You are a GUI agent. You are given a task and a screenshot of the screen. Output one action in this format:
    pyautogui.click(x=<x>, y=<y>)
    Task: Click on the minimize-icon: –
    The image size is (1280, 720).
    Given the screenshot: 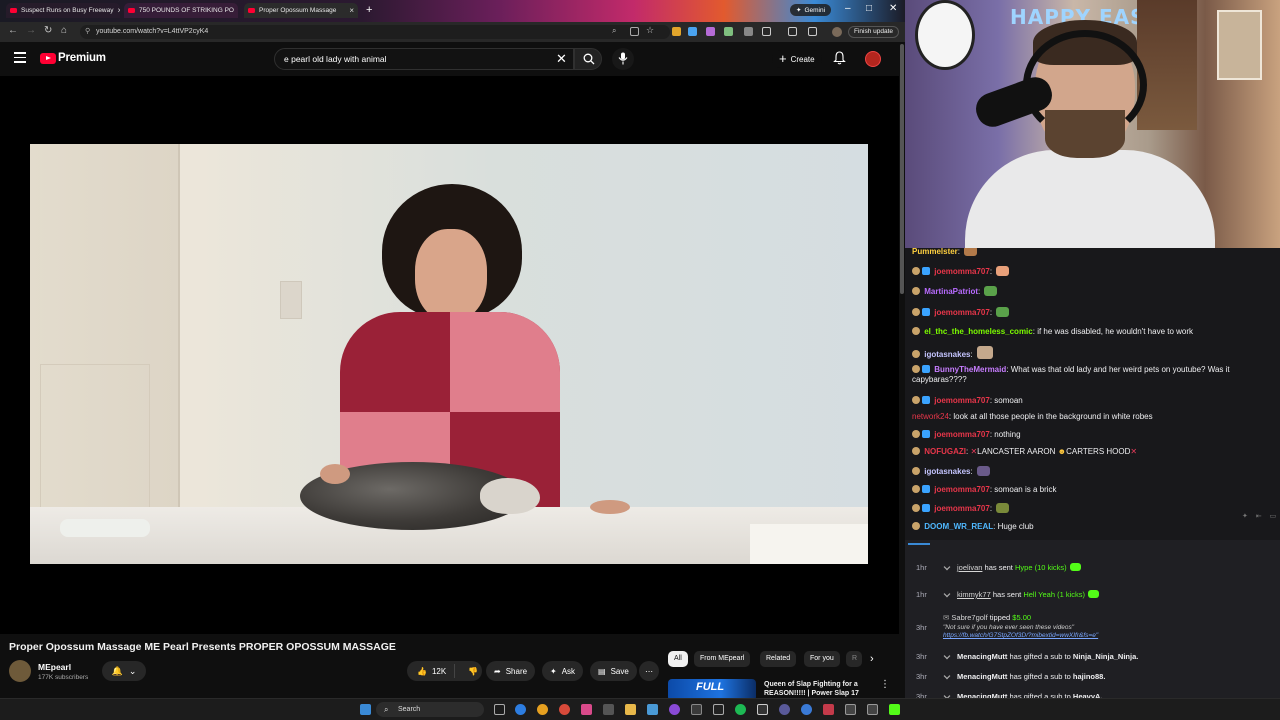 What is the action you would take?
    pyautogui.click(x=848, y=8)
    